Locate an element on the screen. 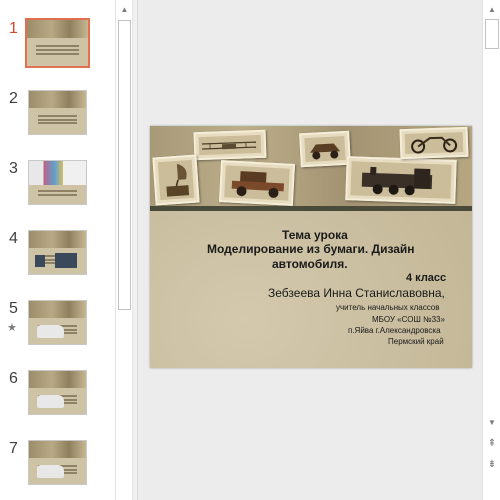  slide-thumbnail-row: 6 is located at coordinates (57, 398).